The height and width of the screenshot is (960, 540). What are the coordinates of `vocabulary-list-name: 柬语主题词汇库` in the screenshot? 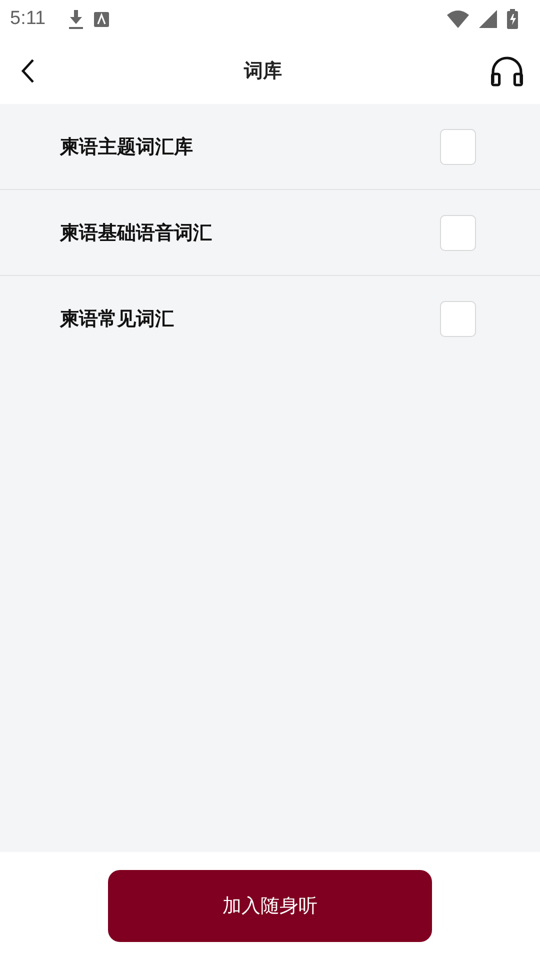 It's located at (127, 147).